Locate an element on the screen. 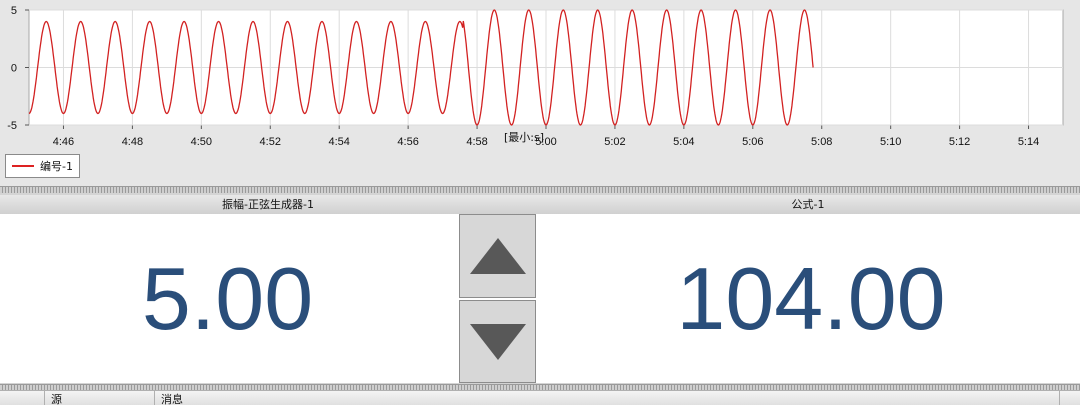 This screenshot has width=1080, height=405. y-tick-label: 5 is located at coordinates (14, 11).